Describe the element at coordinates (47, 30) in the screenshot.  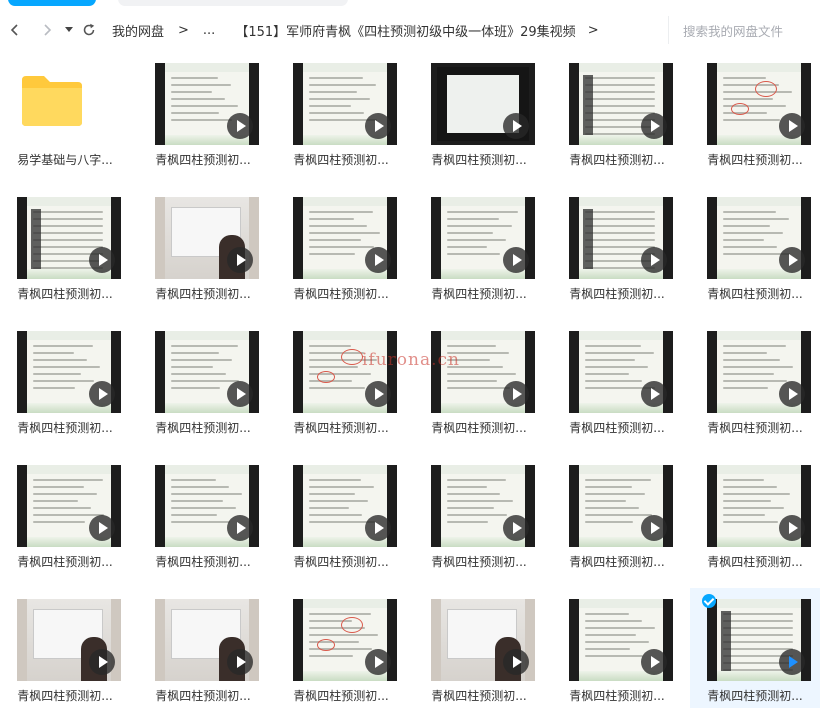
I see `forward-arrow-icon` at that location.